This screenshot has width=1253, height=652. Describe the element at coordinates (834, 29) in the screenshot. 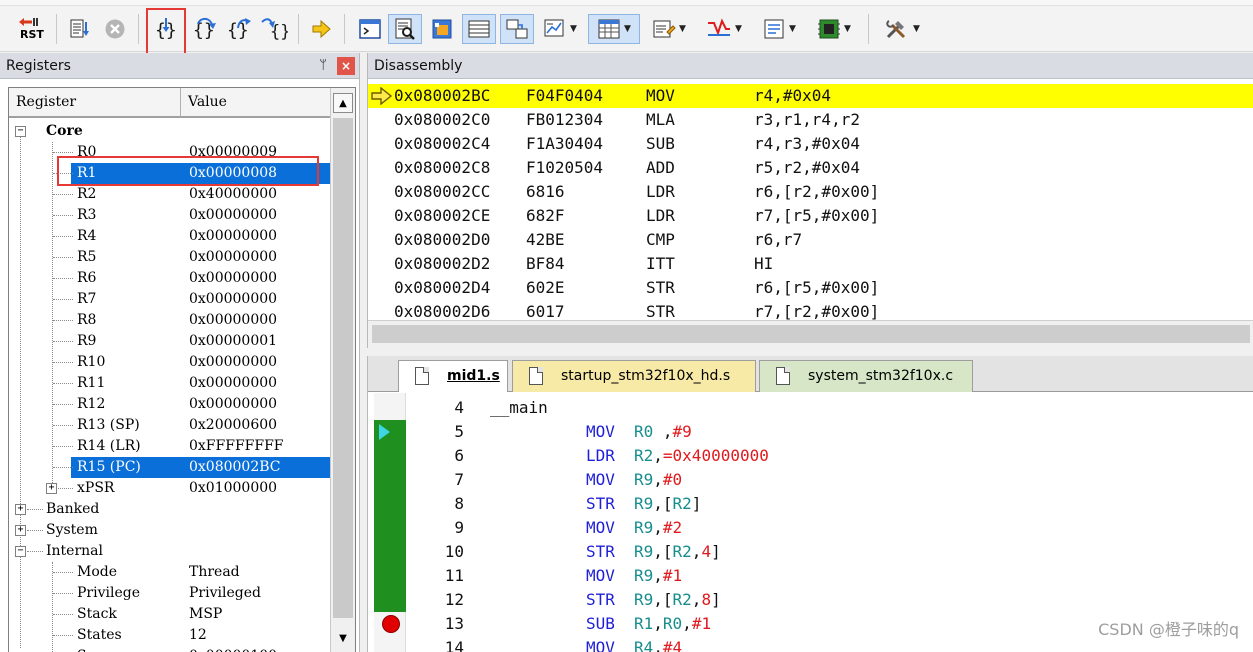

I see `system-viewer-button: ▼` at that location.